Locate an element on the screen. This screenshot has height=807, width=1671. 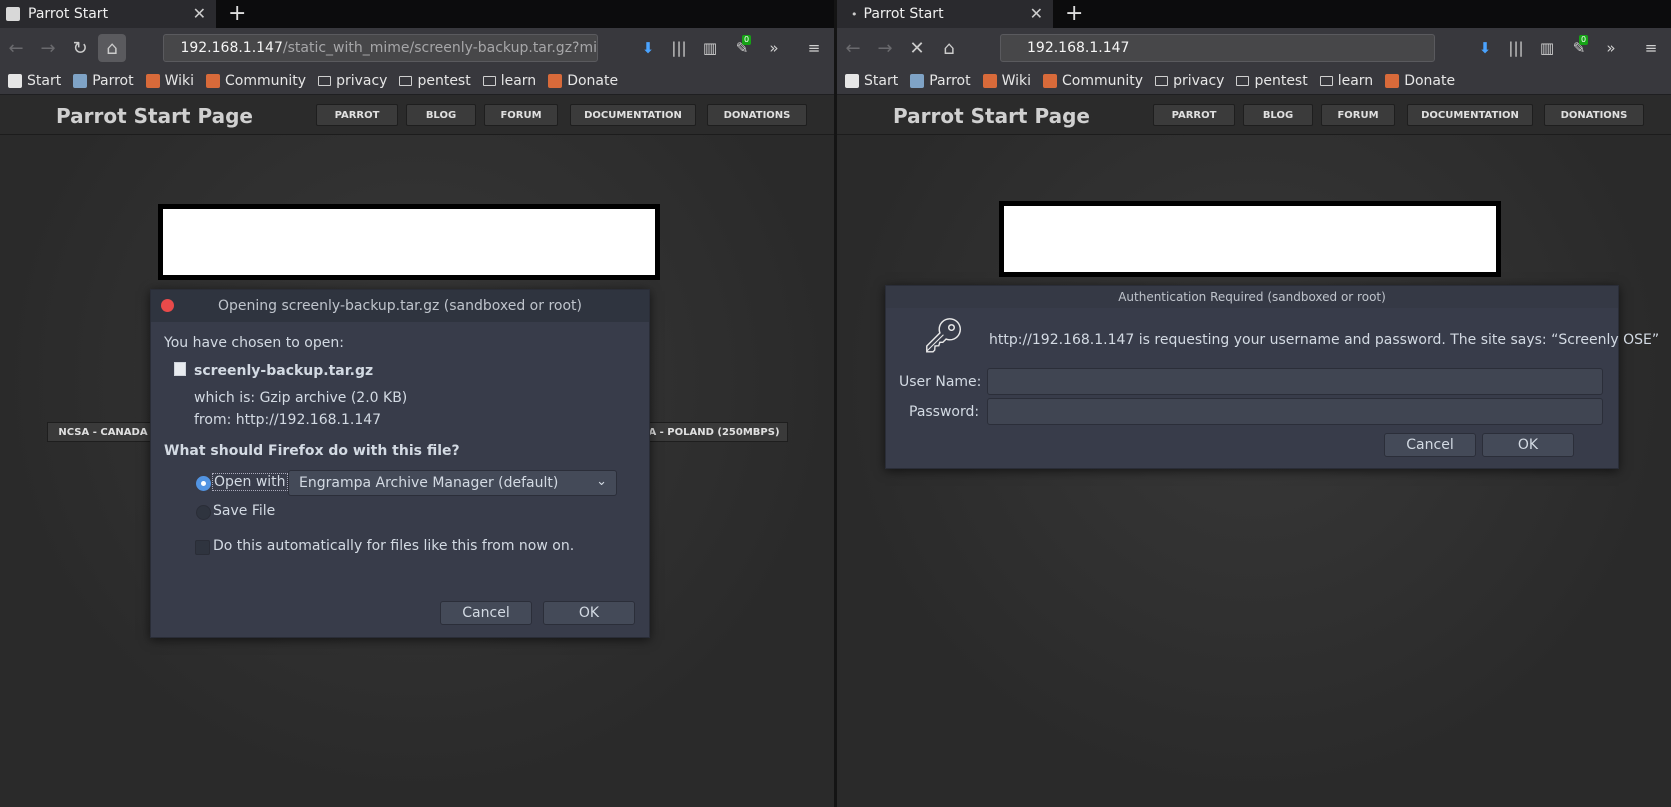
tab-parrot-start: Parrot Start ✕ is located at coordinates (108, 14).